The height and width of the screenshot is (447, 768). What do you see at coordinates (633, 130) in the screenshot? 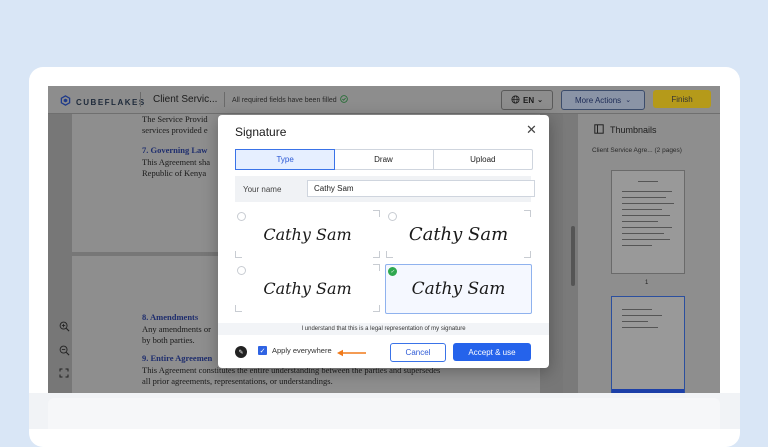
I see `thumbnails-title: Thumbnails` at bounding box center [633, 130].